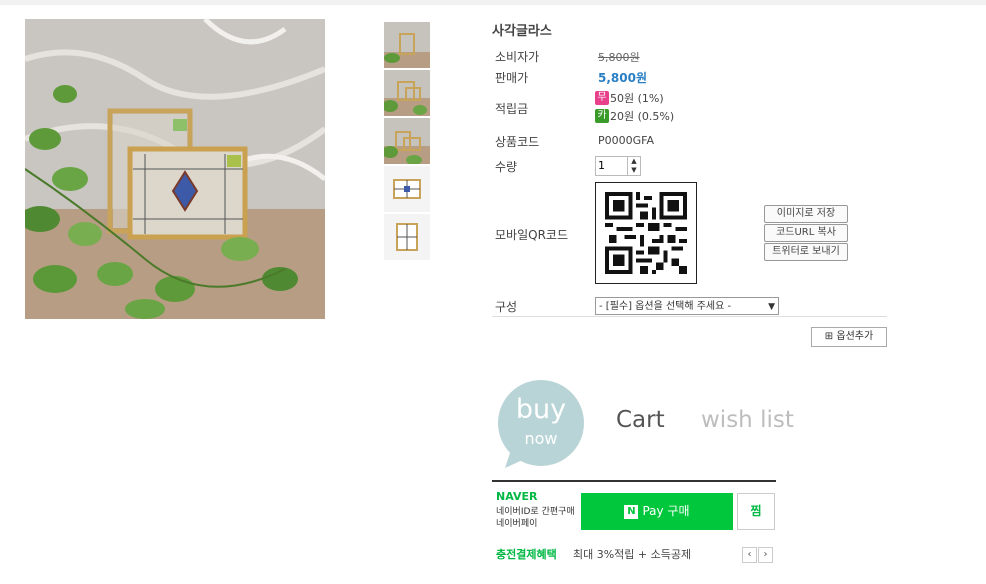  Describe the element at coordinates (749, 555) in the screenshot. I see `benefit-prev-icon: ‹` at that location.